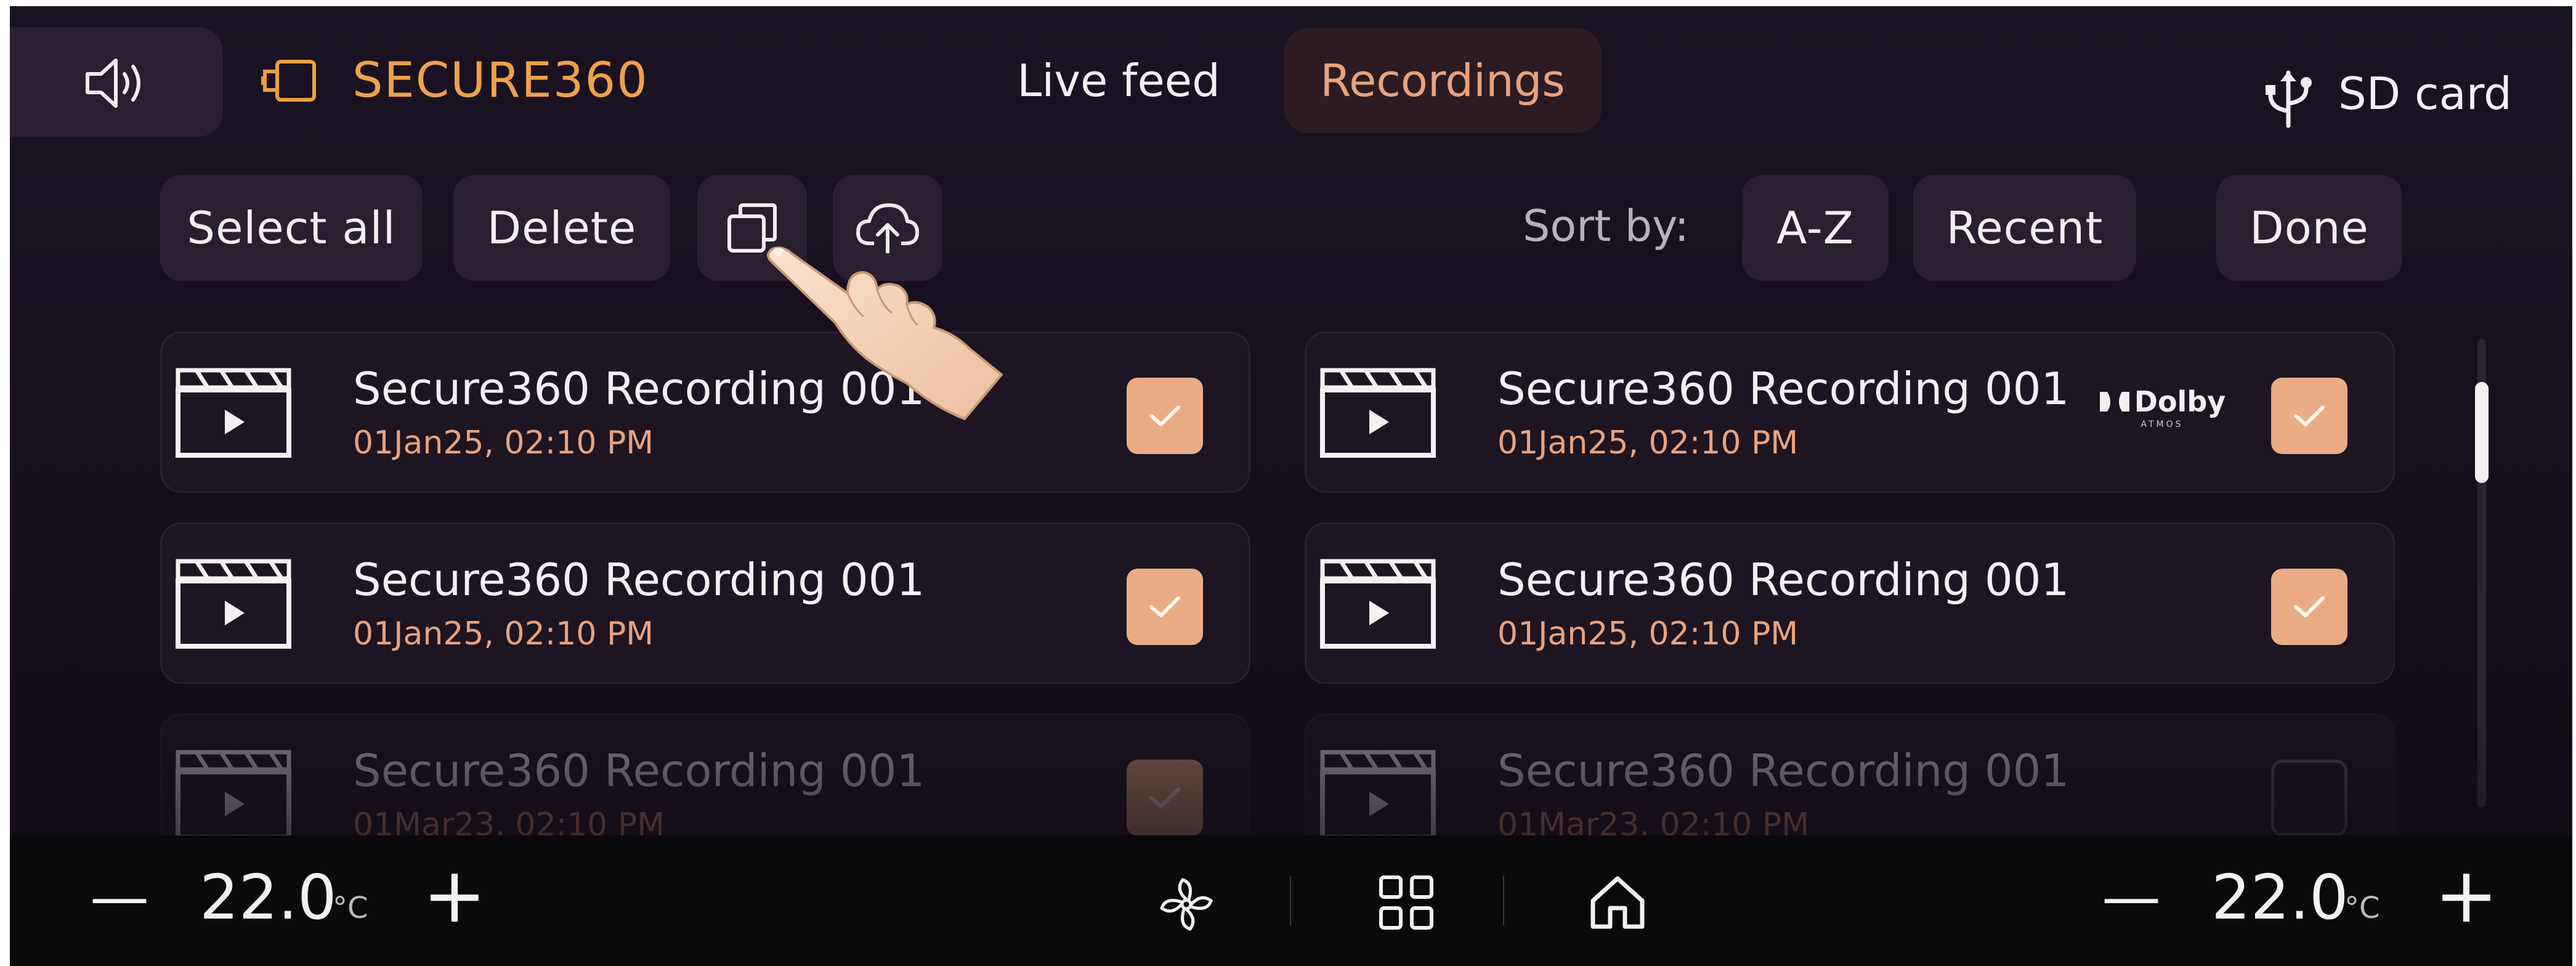  I want to click on left-temperature: 22.0, so click(268, 897).